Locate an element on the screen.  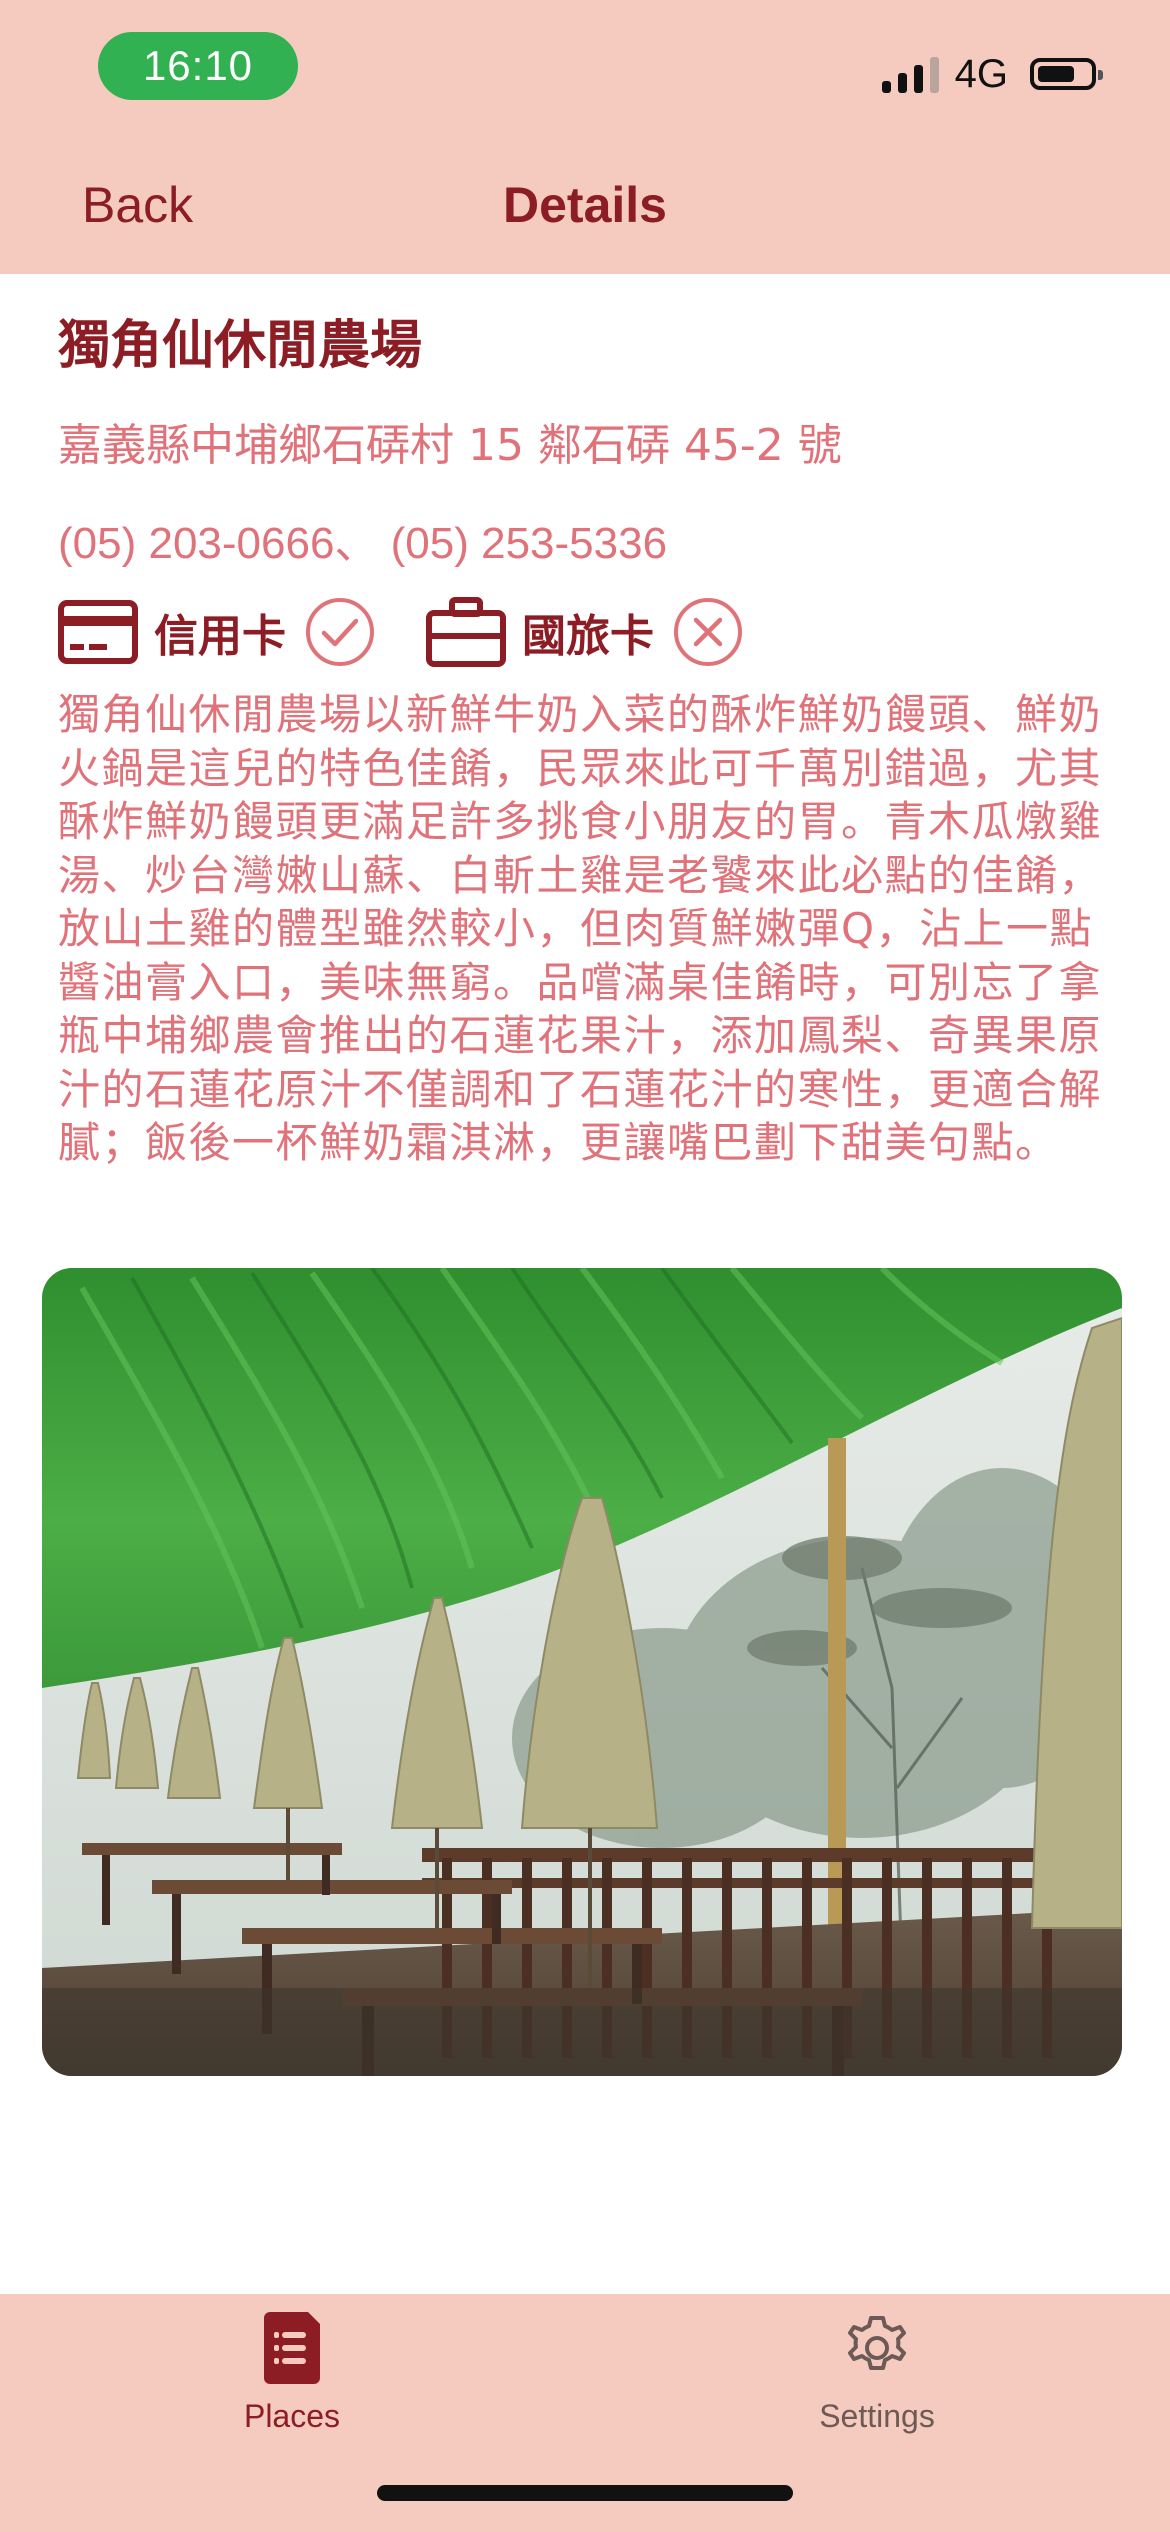
place-address: 嘉義縣中埔鄉石硦村 15 鄰石硦 45-2 號 is located at coordinates (450, 445).